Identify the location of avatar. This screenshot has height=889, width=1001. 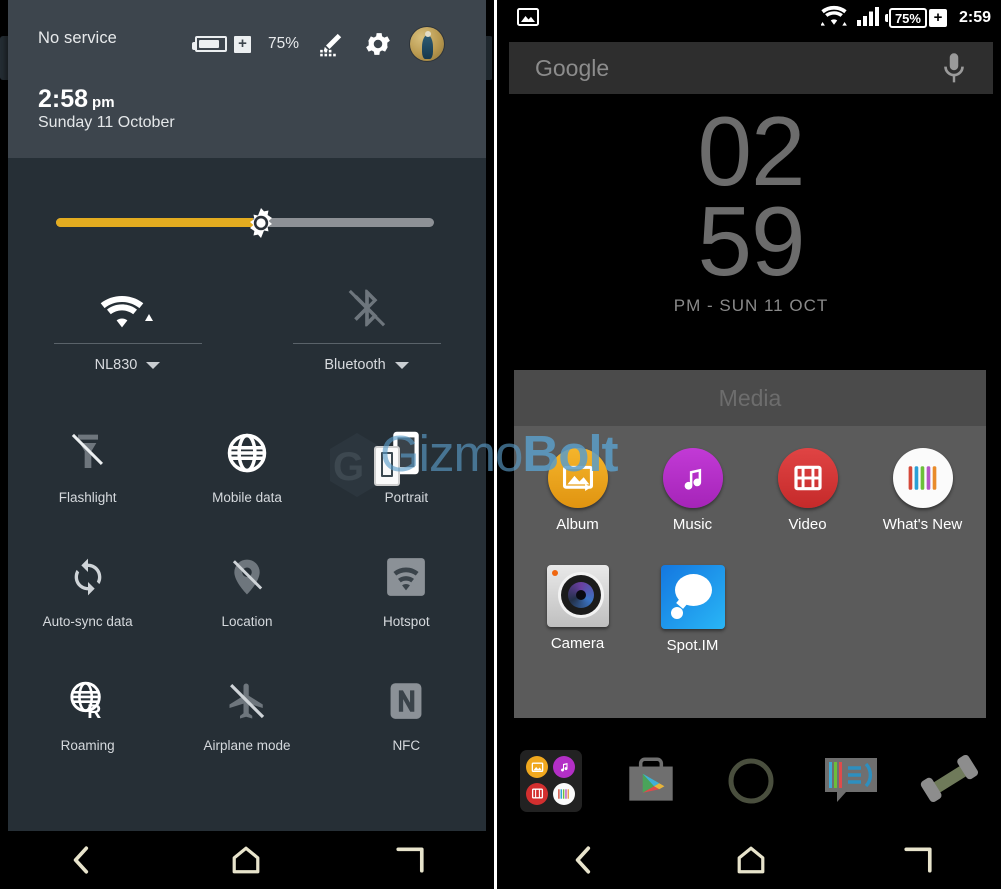
(427, 44).